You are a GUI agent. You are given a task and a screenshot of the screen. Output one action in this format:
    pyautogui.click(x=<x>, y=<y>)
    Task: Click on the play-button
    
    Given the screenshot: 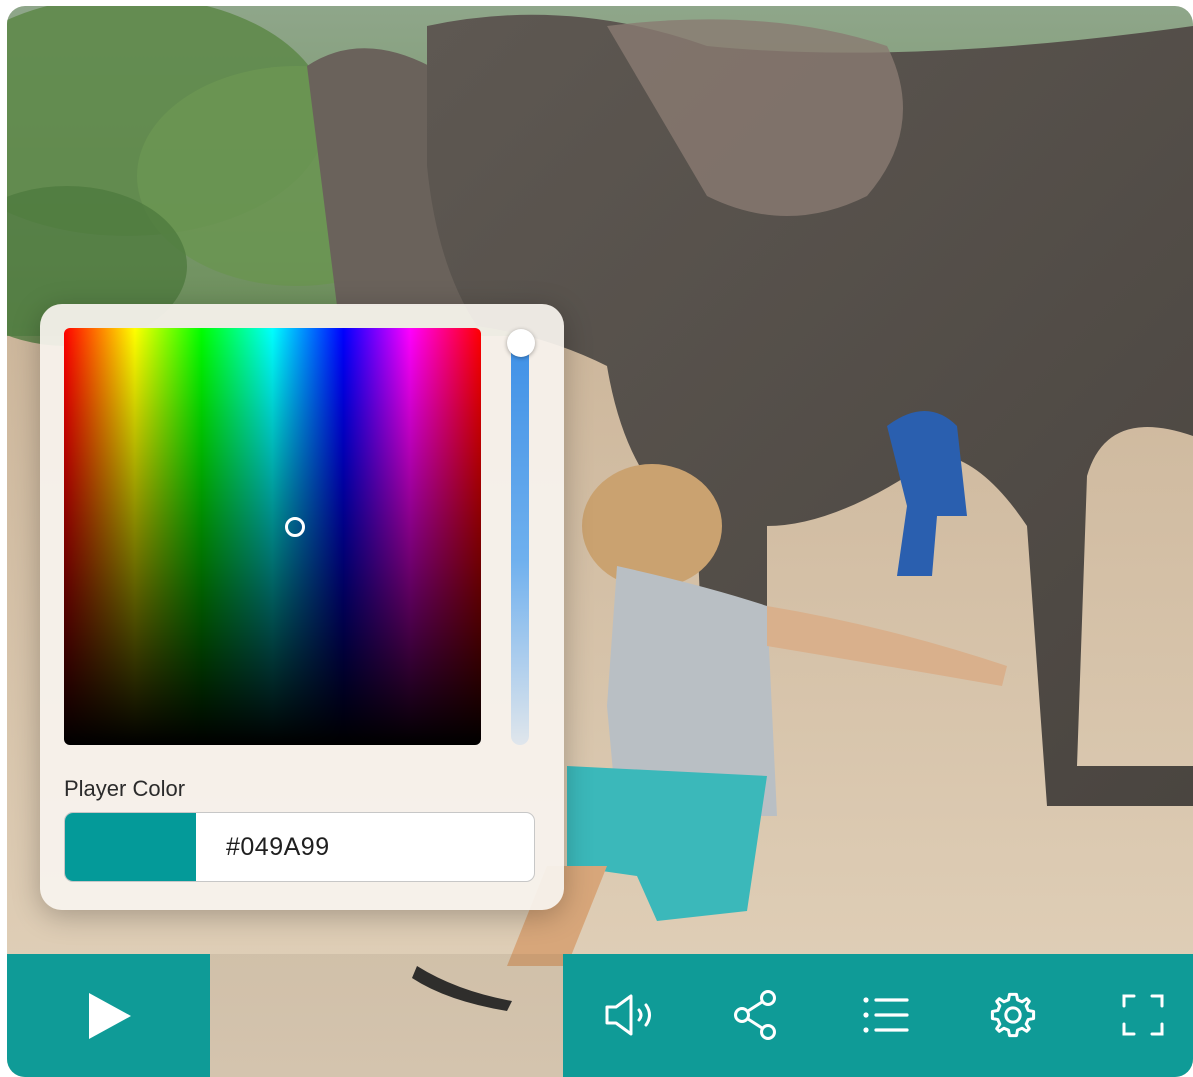 What is the action you would take?
    pyautogui.click(x=108, y=1015)
    